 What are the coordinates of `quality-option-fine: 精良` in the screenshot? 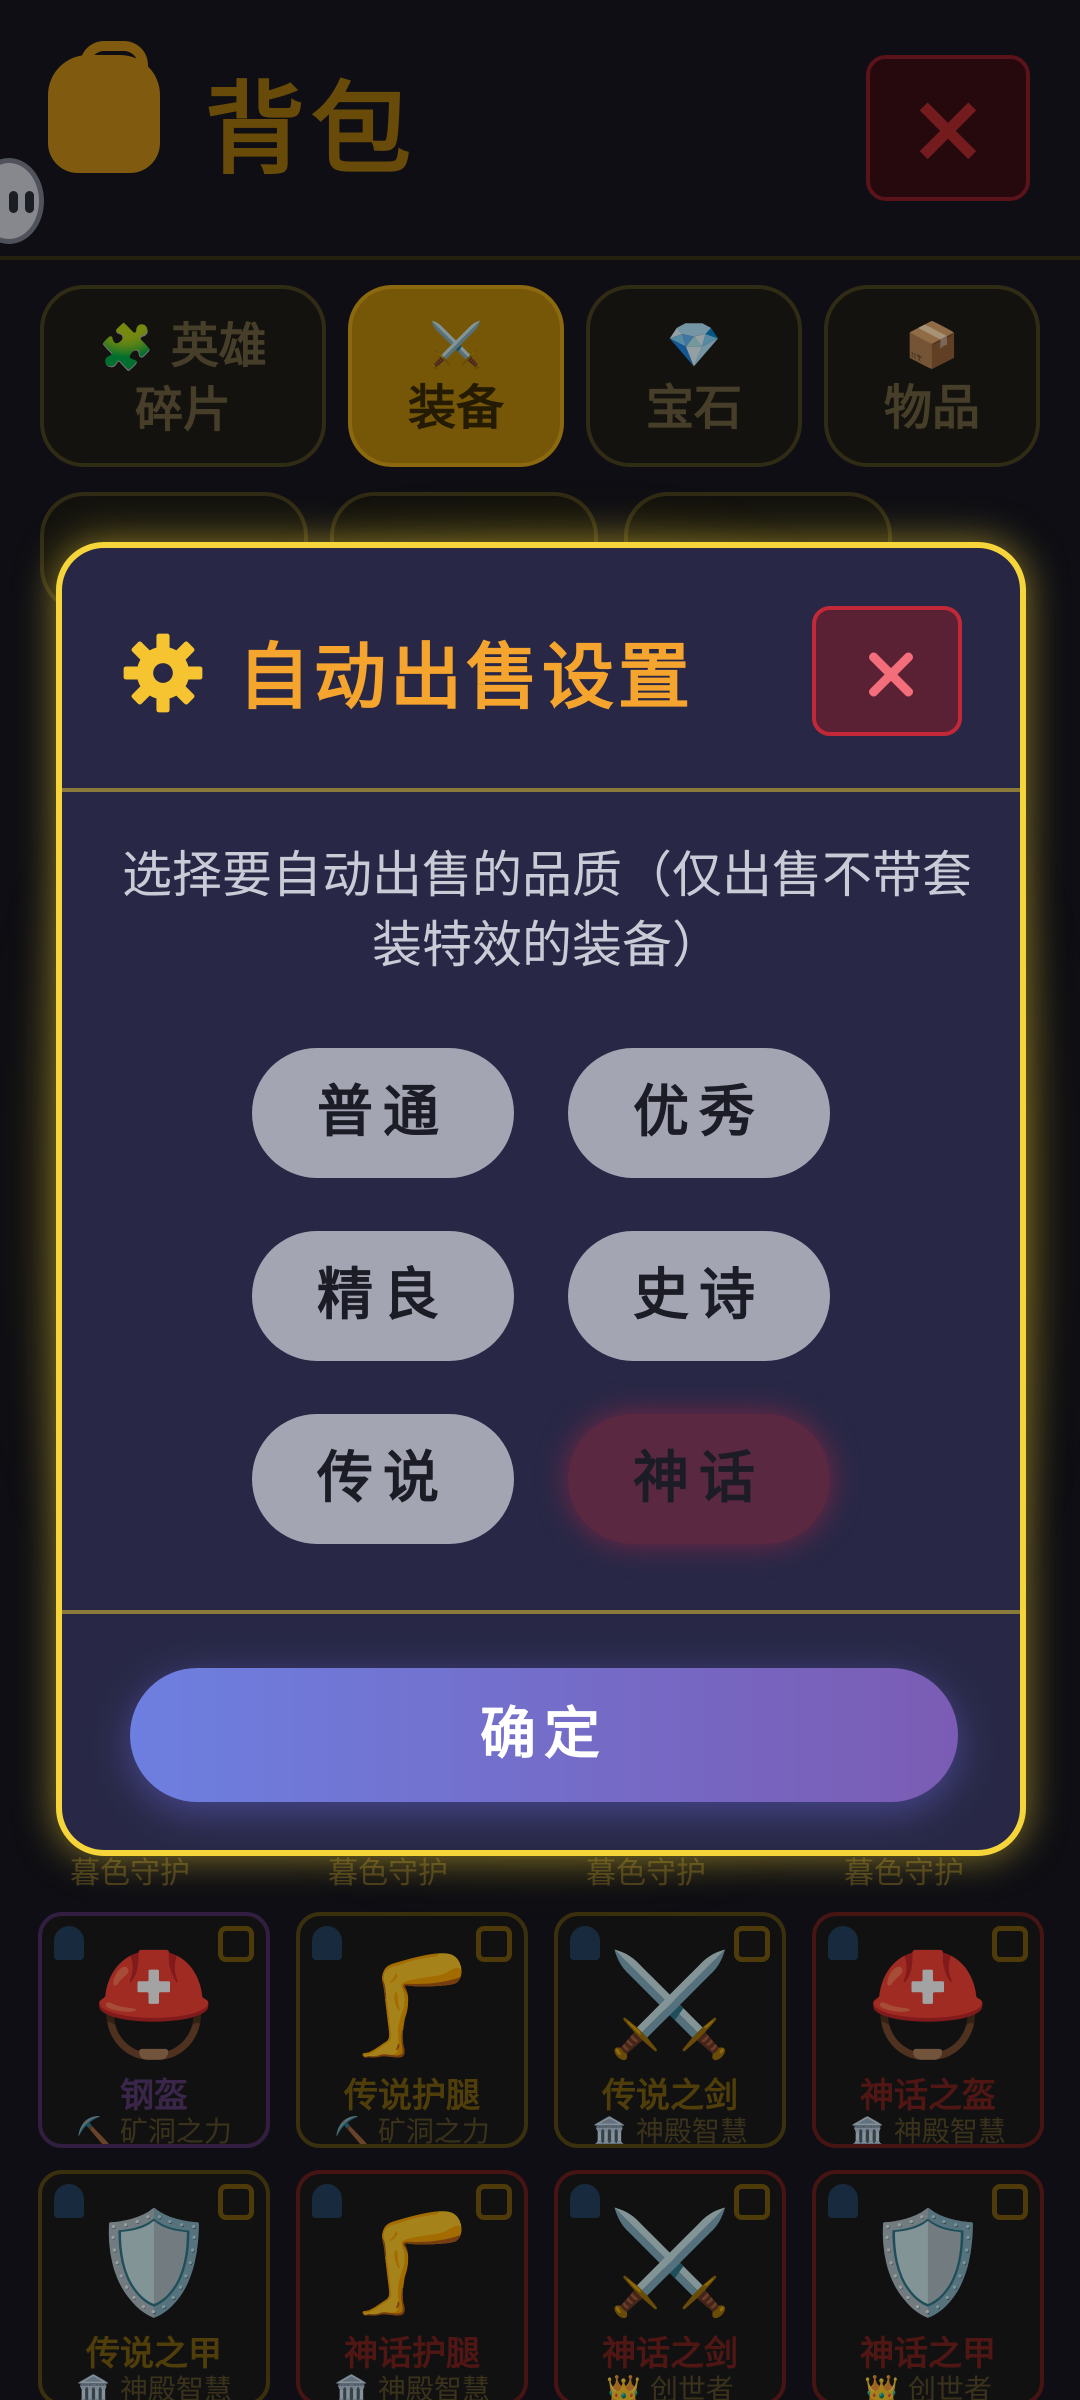 It's located at (383, 1296).